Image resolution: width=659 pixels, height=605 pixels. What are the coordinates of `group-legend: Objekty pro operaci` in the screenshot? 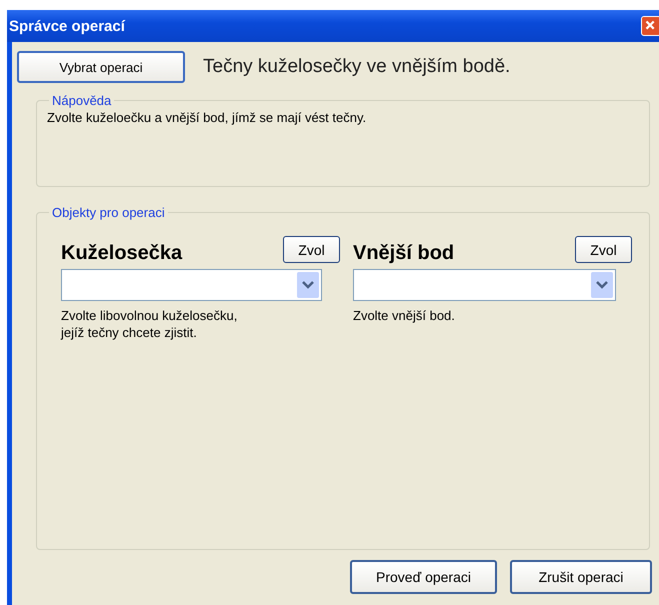 It's located at (108, 212).